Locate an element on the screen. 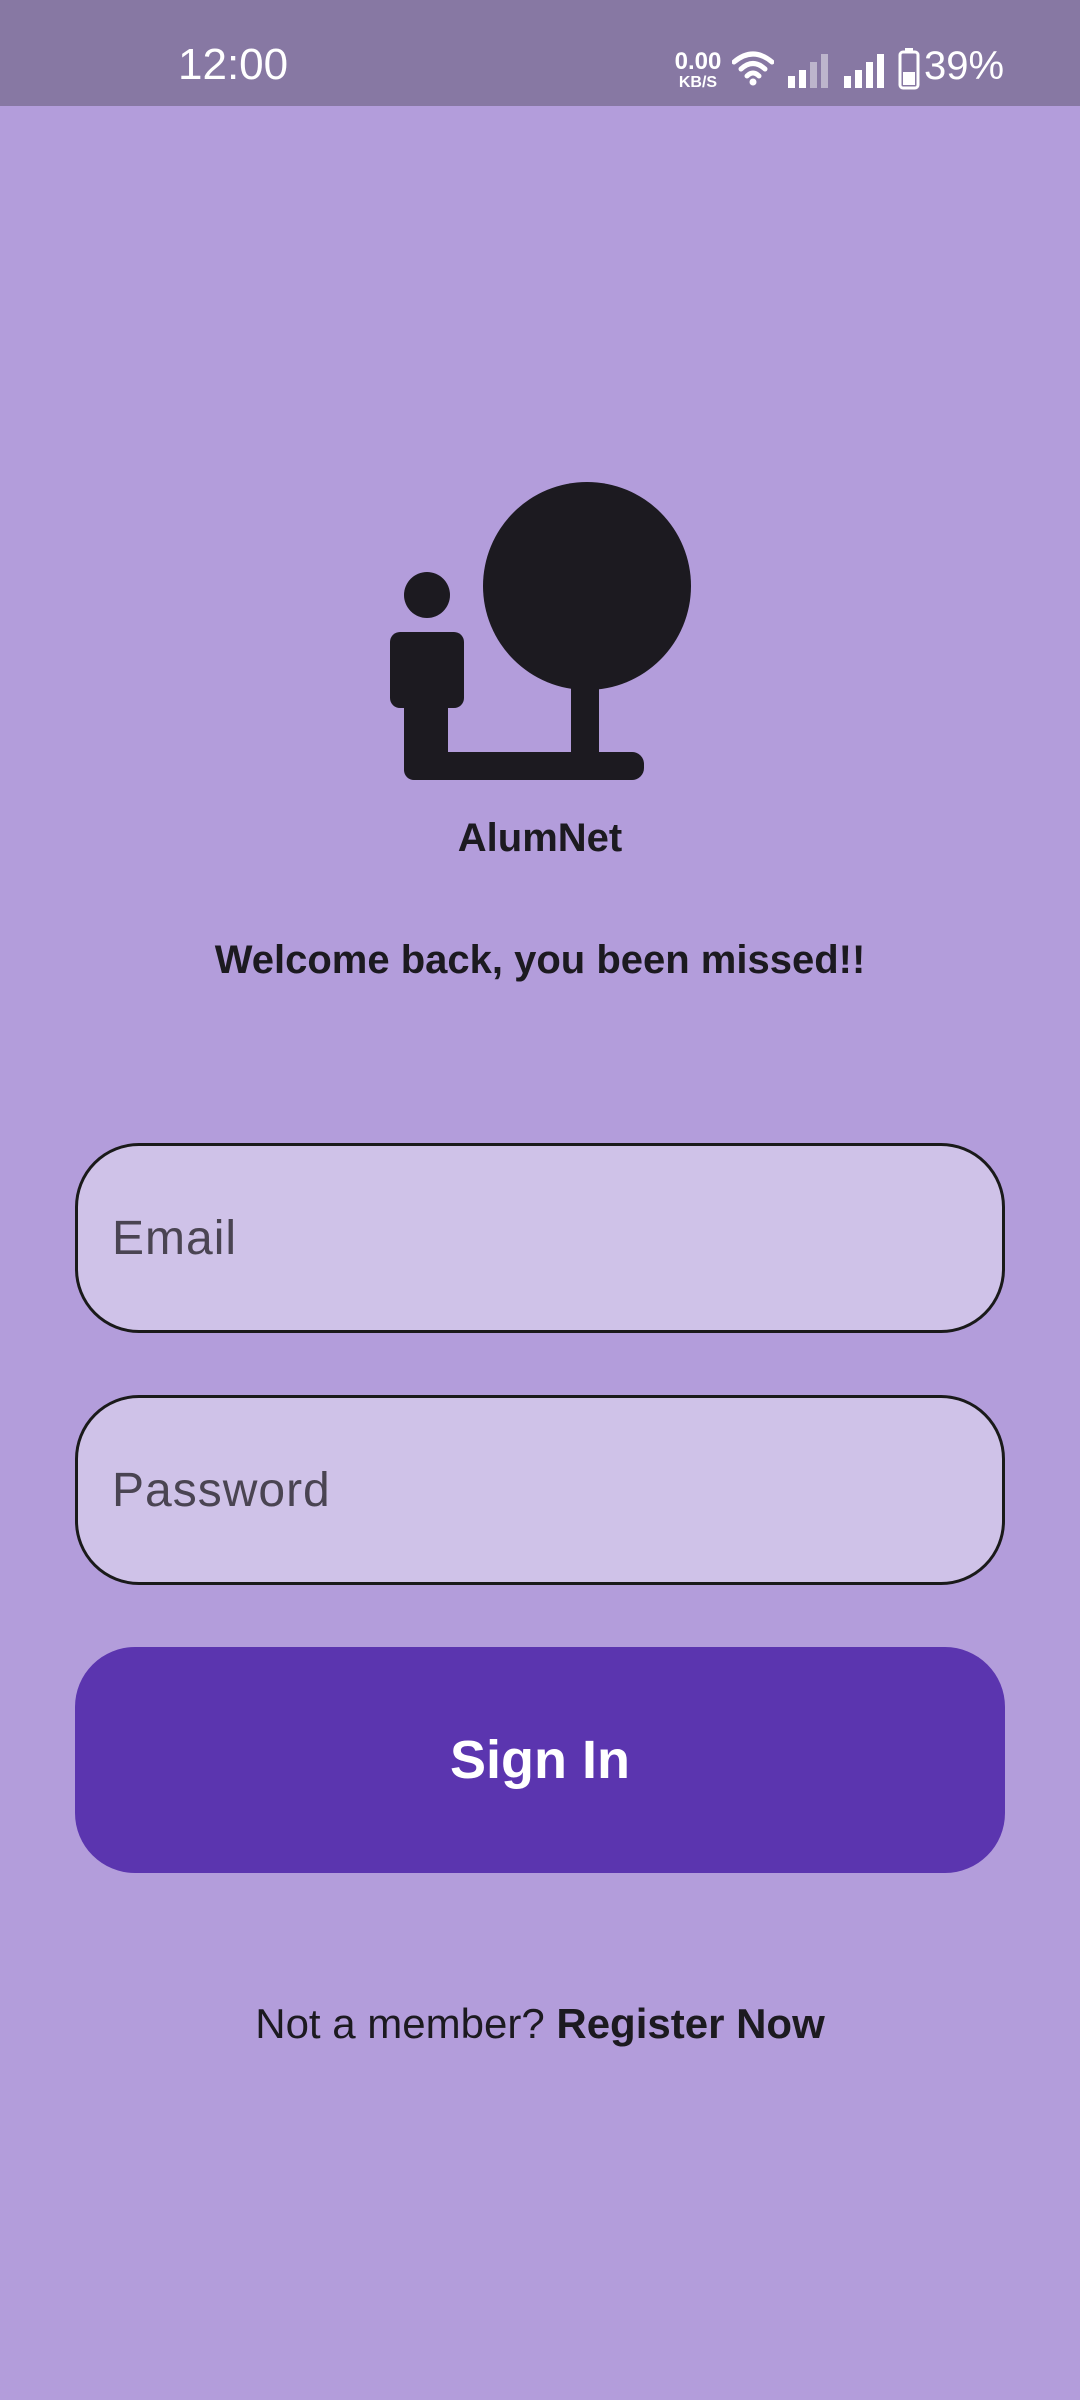  email-field-container is located at coordinates (540, 1238).